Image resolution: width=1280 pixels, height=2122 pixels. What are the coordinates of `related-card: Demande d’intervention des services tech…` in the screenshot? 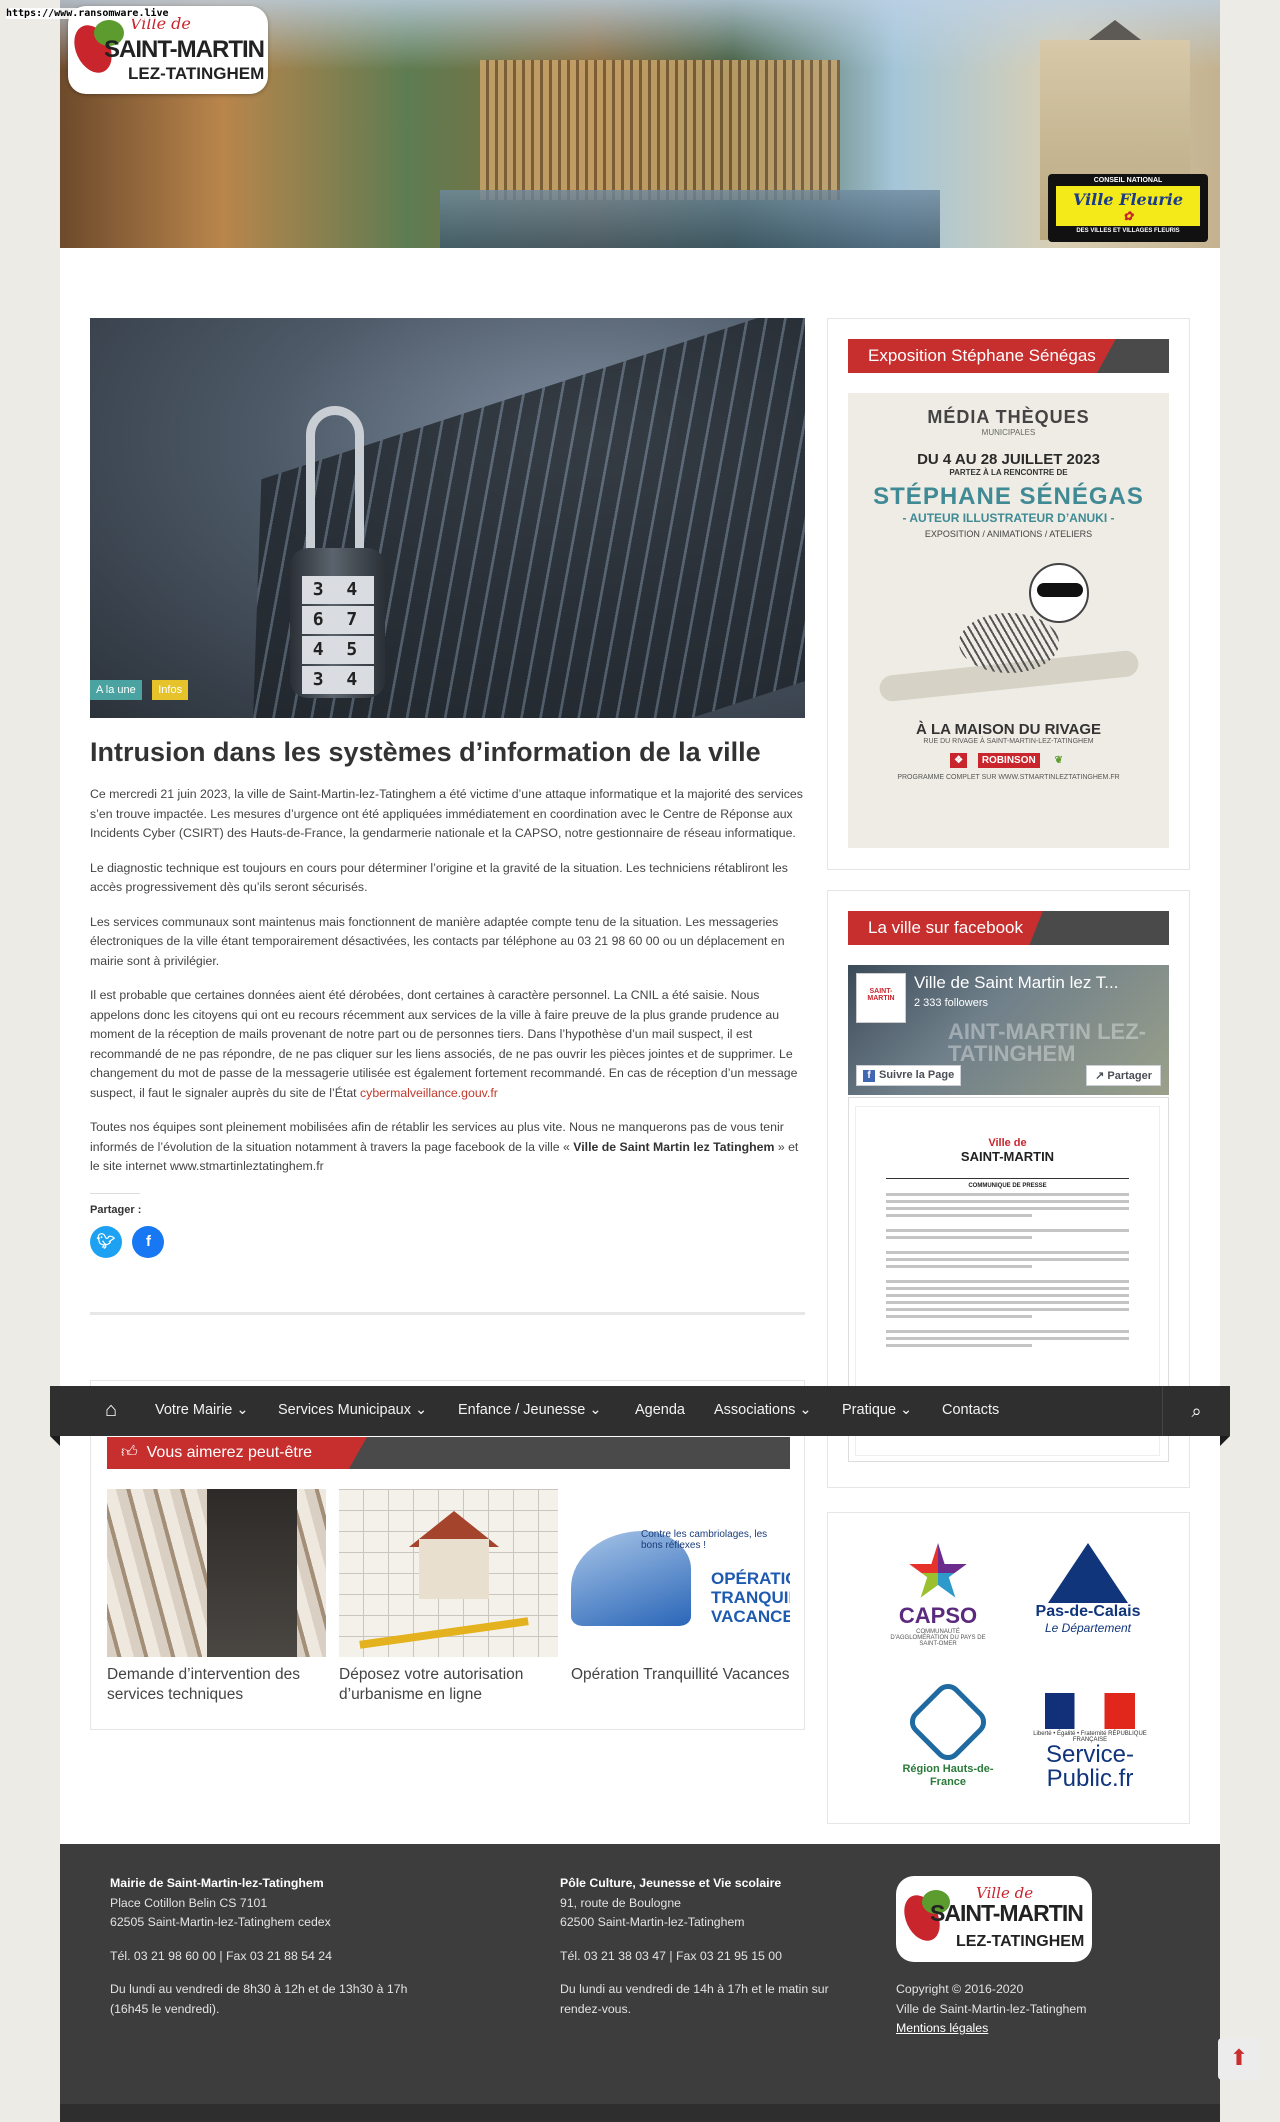 It's located at (216, 1597).